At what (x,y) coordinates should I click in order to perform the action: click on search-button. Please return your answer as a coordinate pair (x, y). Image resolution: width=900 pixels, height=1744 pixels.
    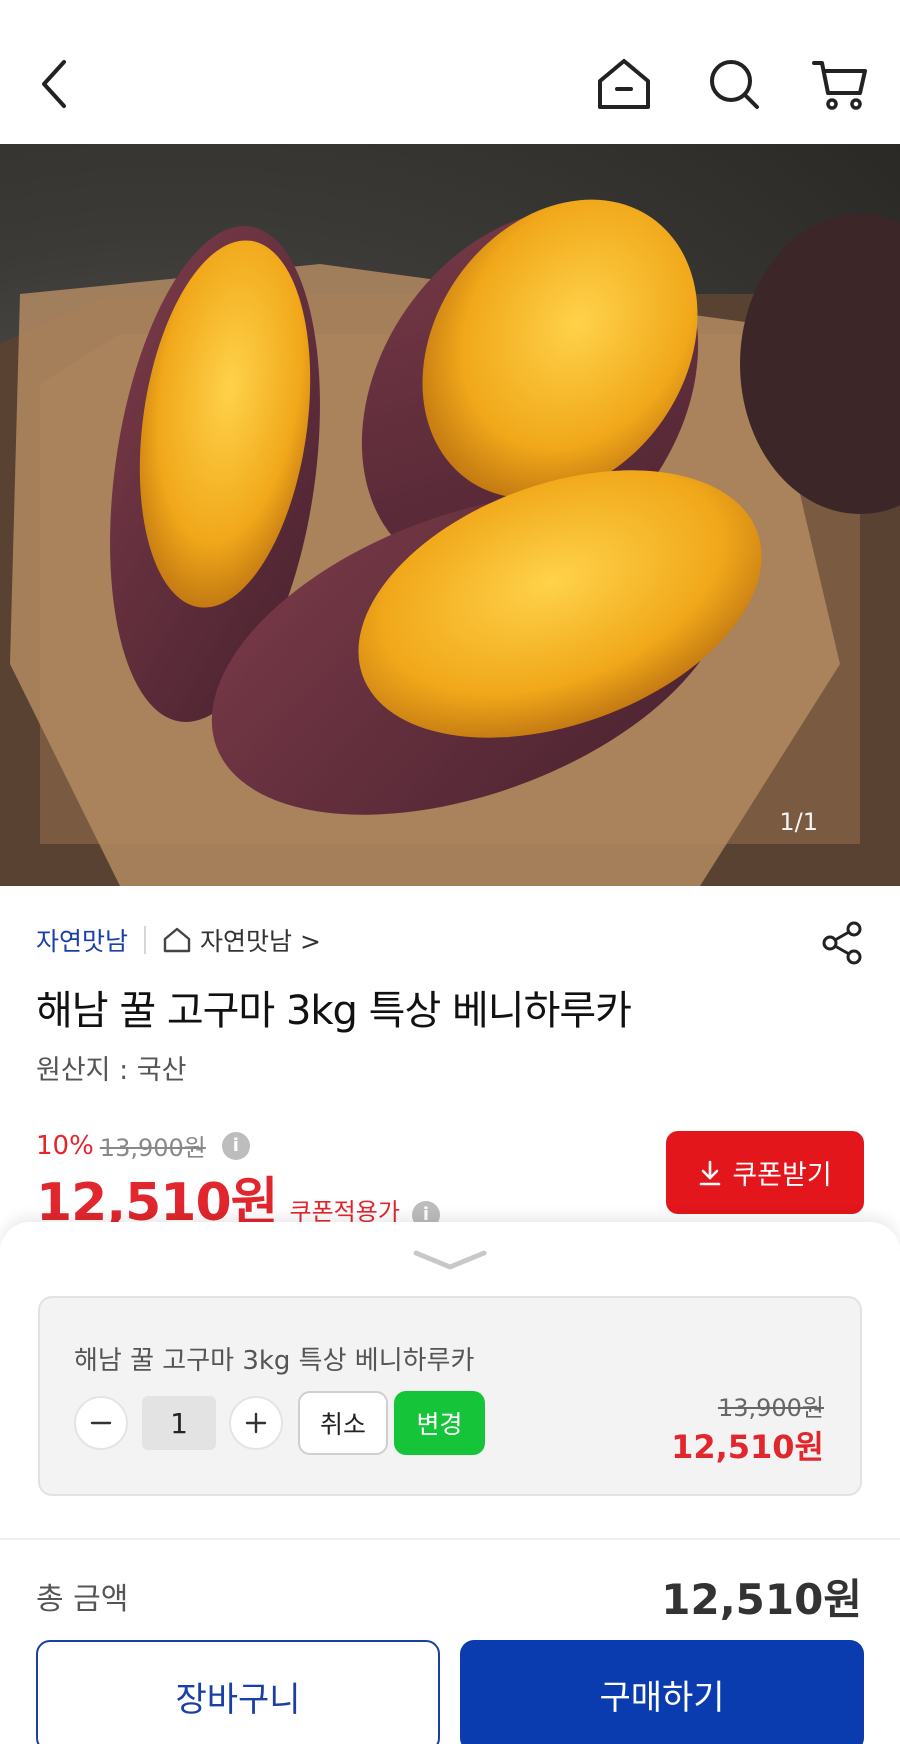
    Looking at the image, I should click on (734, 84).